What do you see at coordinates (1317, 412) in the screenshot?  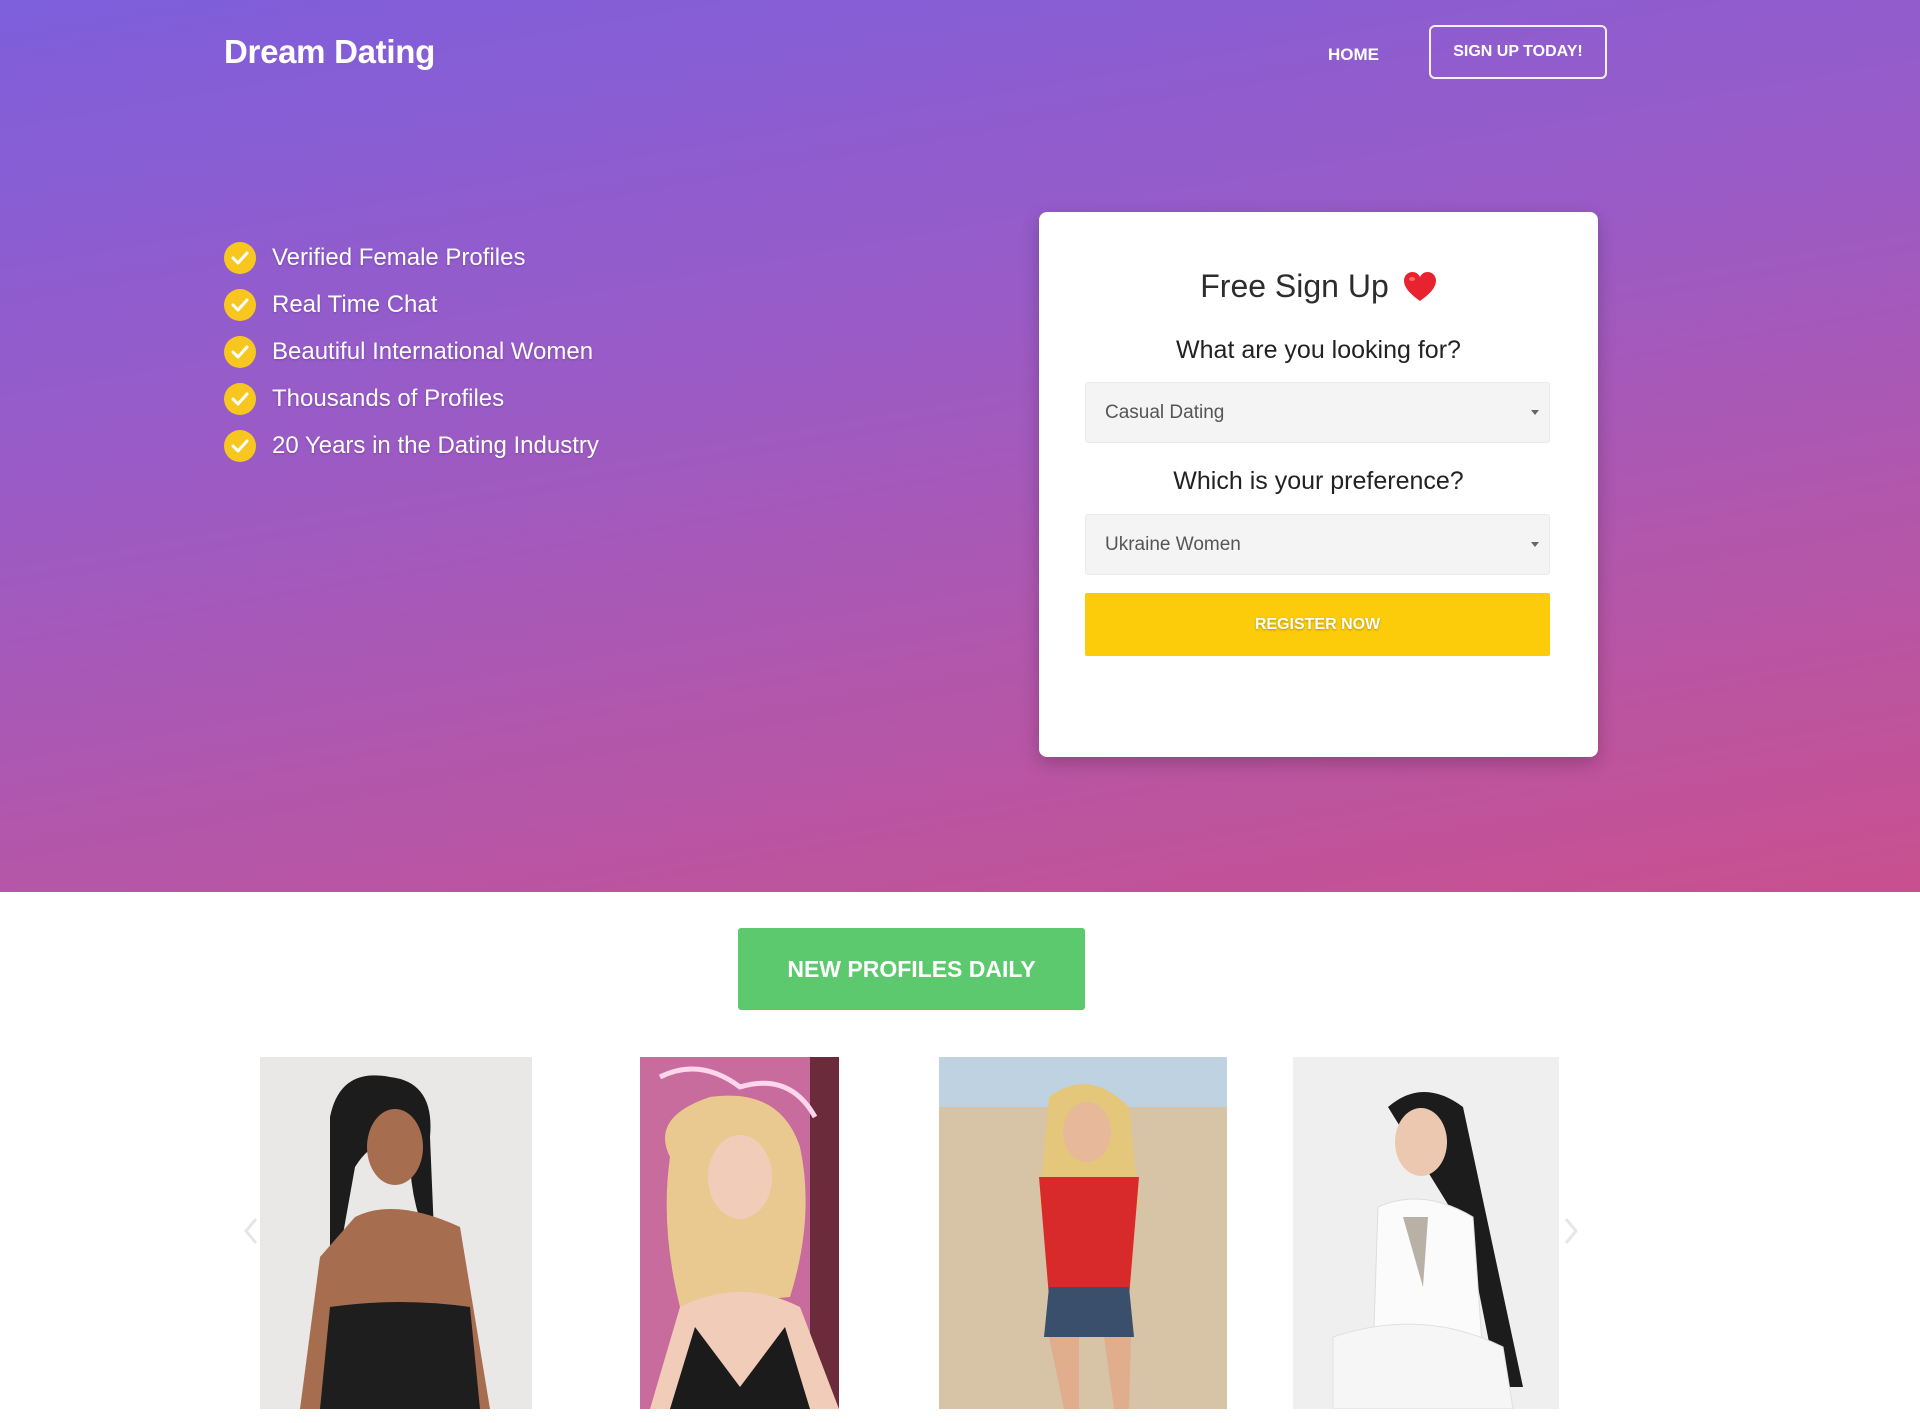 I see `looking-for-select: Casual Dating` at bounding box center [1317, 412].